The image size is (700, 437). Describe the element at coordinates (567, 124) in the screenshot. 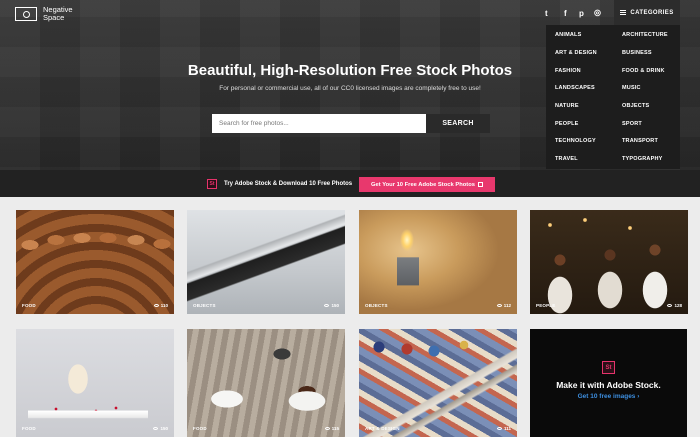

I see `category-item: PEOPLE` at that location.